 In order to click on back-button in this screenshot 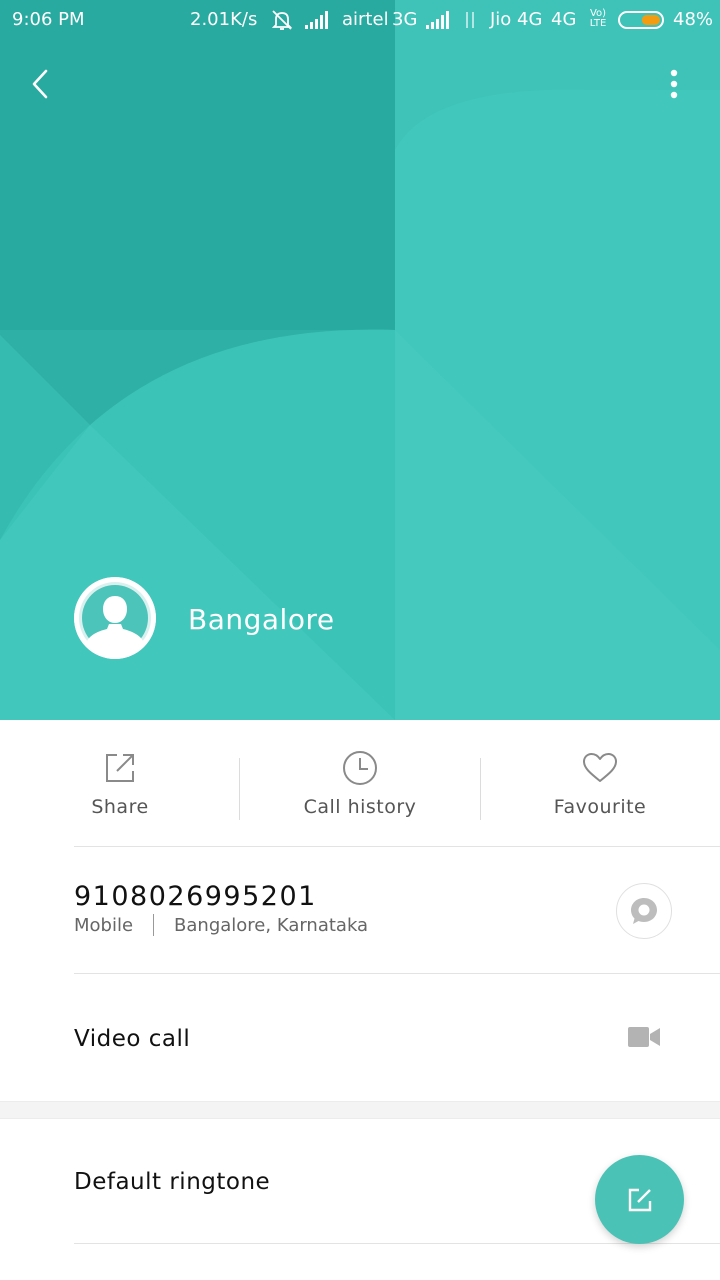, I will do `click(40, 84)`.